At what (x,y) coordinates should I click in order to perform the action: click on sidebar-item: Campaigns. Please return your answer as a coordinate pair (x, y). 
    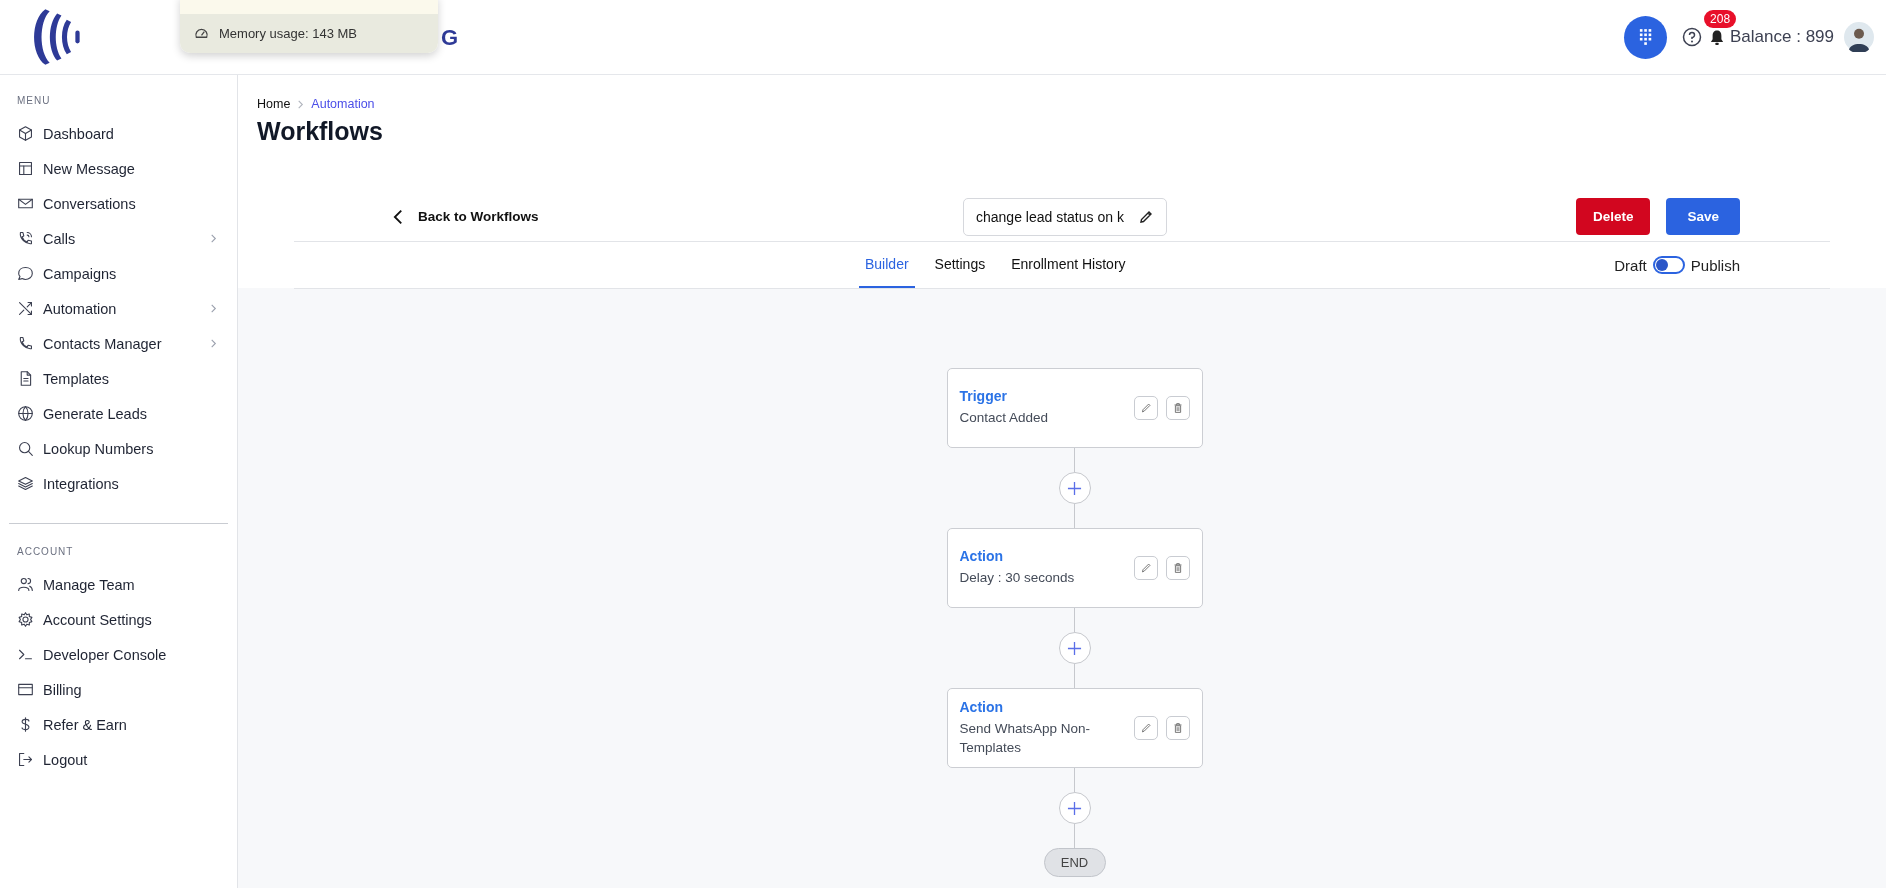
    Looking at the image, I should click on (118, 273).